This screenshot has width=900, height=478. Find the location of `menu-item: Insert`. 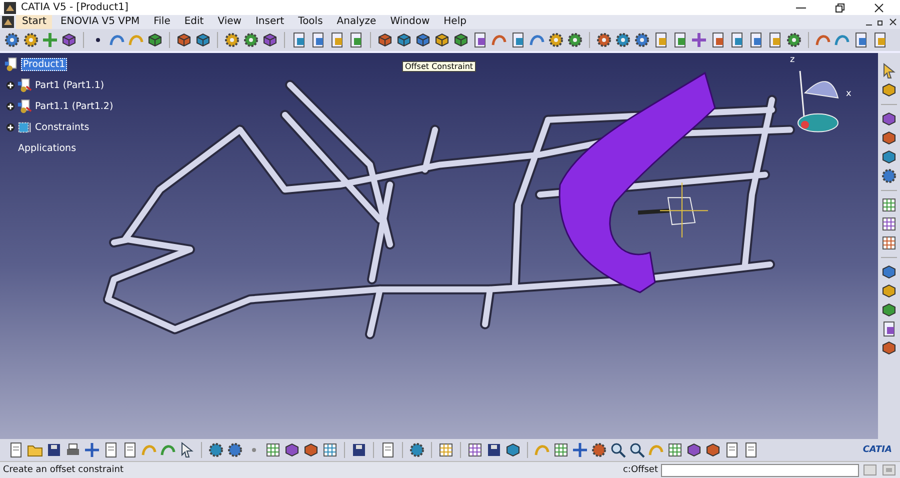

menu-item: Insert is located at coordinates (269, 22).